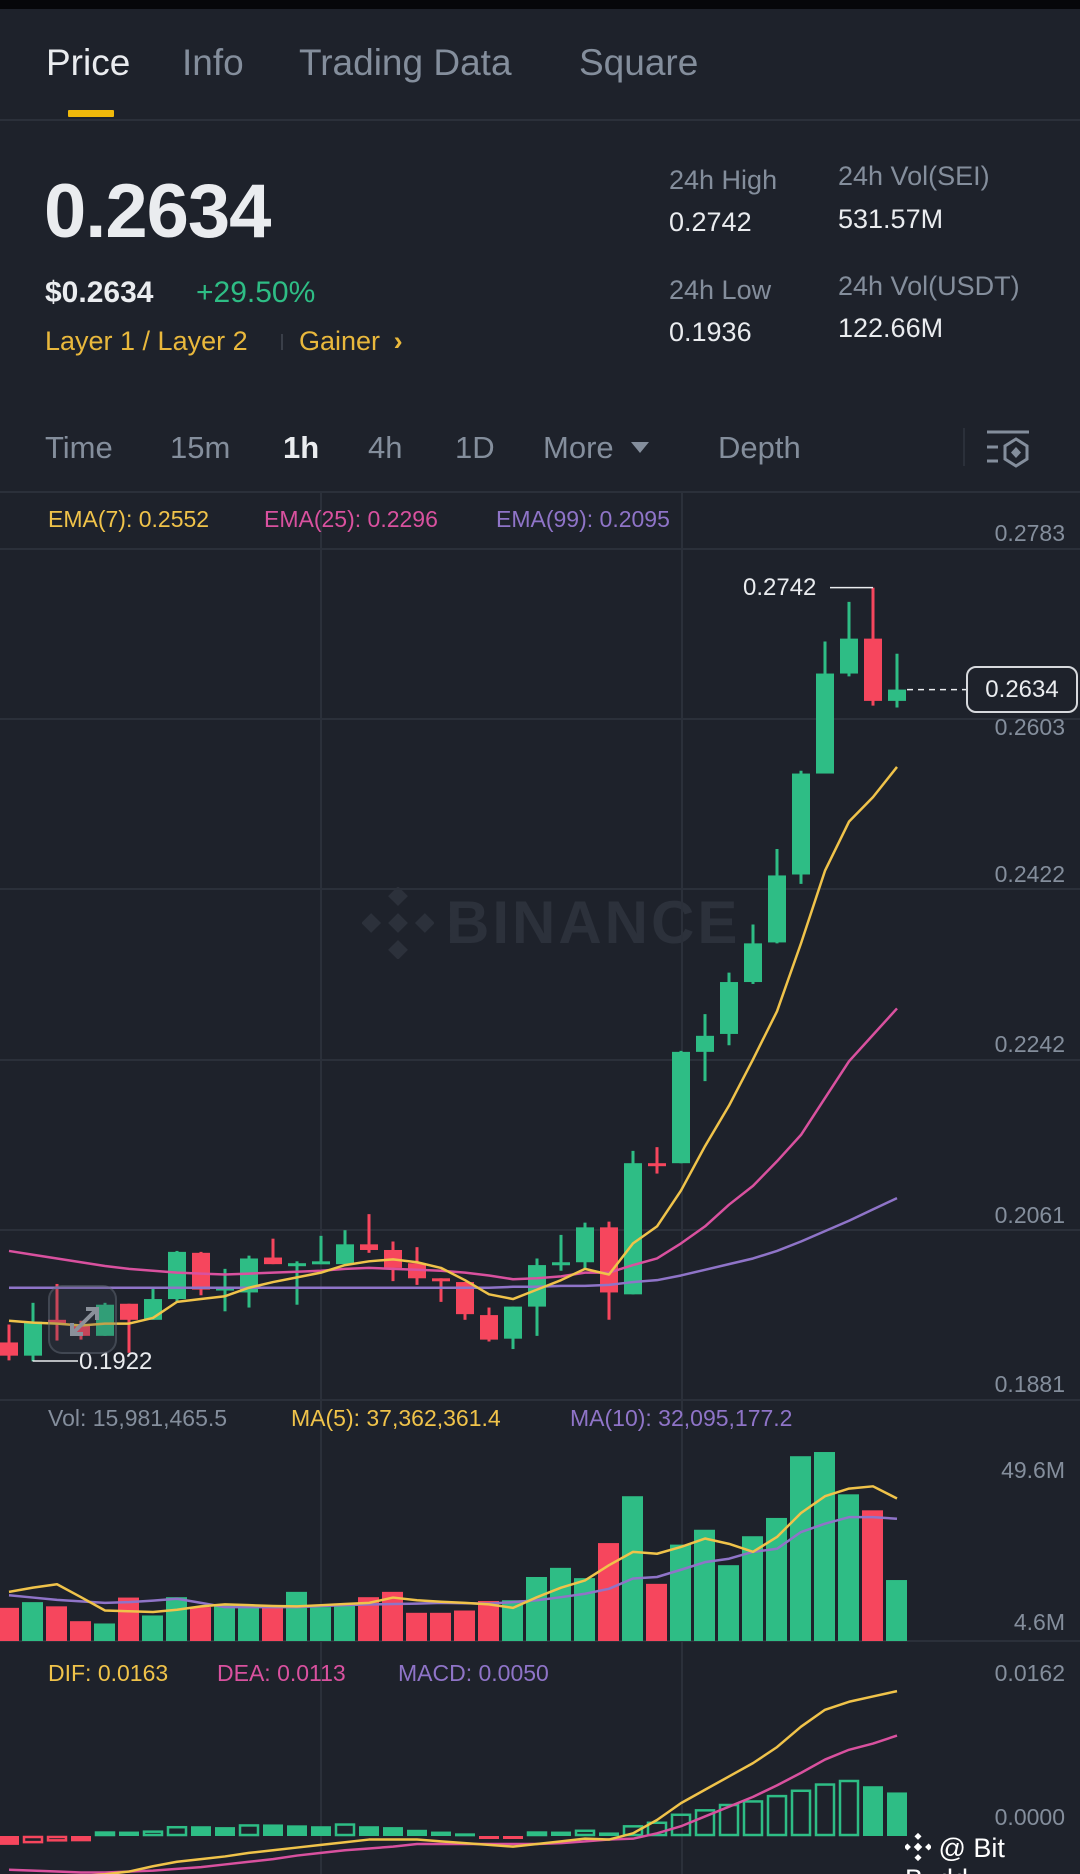  I want to click on macd-dif-line, so click(494, 1781).